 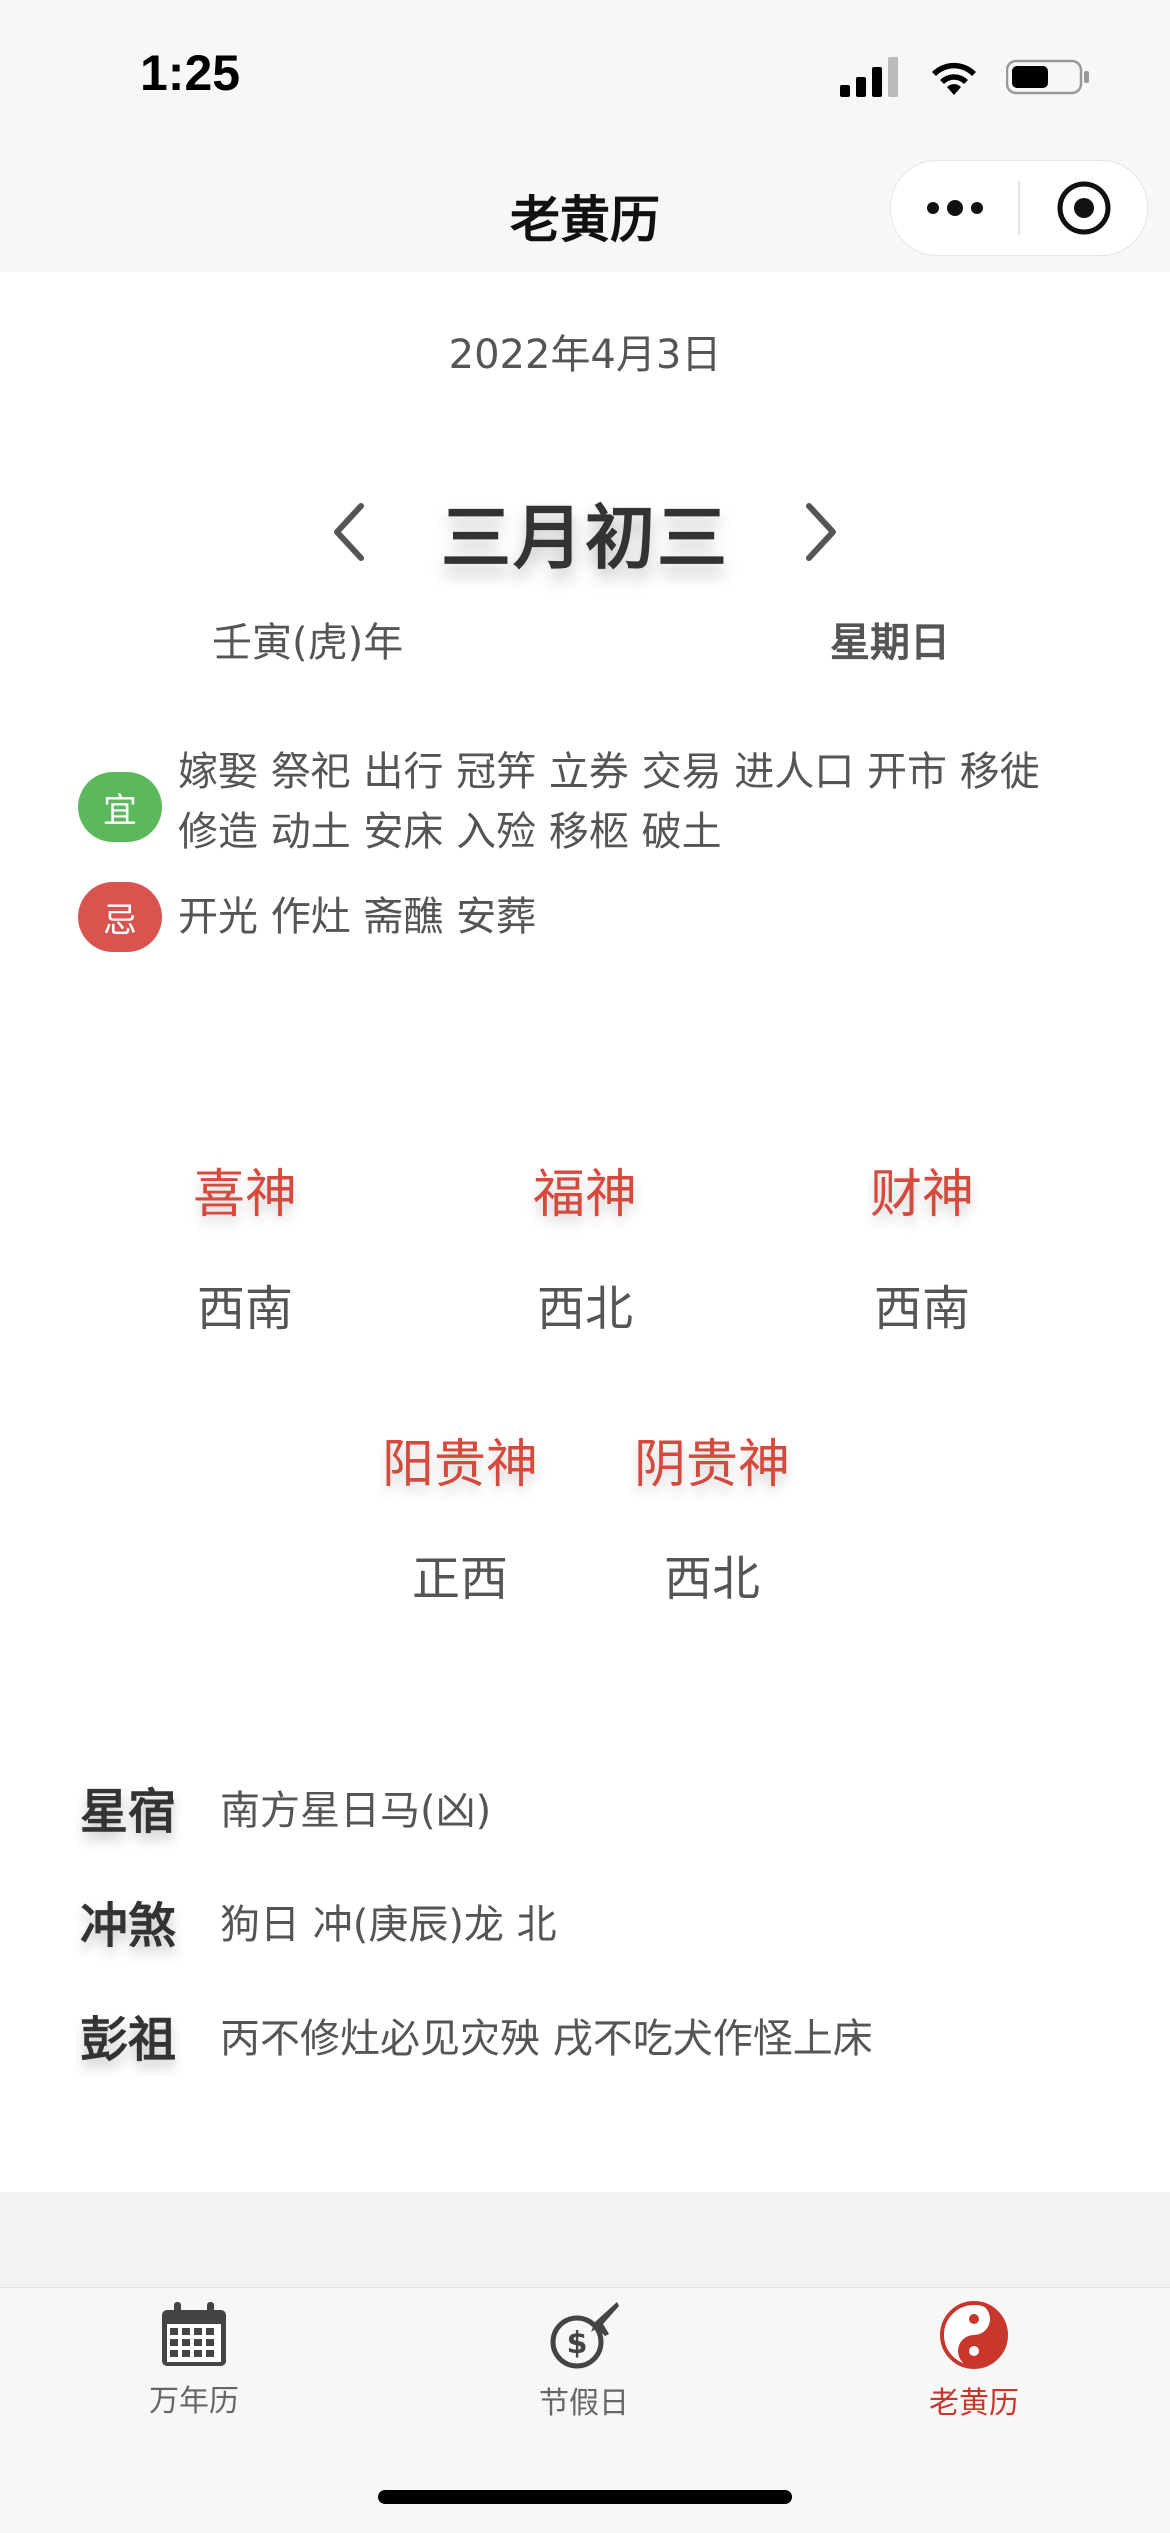 I want to click on nav-bar: 老黄历, so click(x=585, y=211).